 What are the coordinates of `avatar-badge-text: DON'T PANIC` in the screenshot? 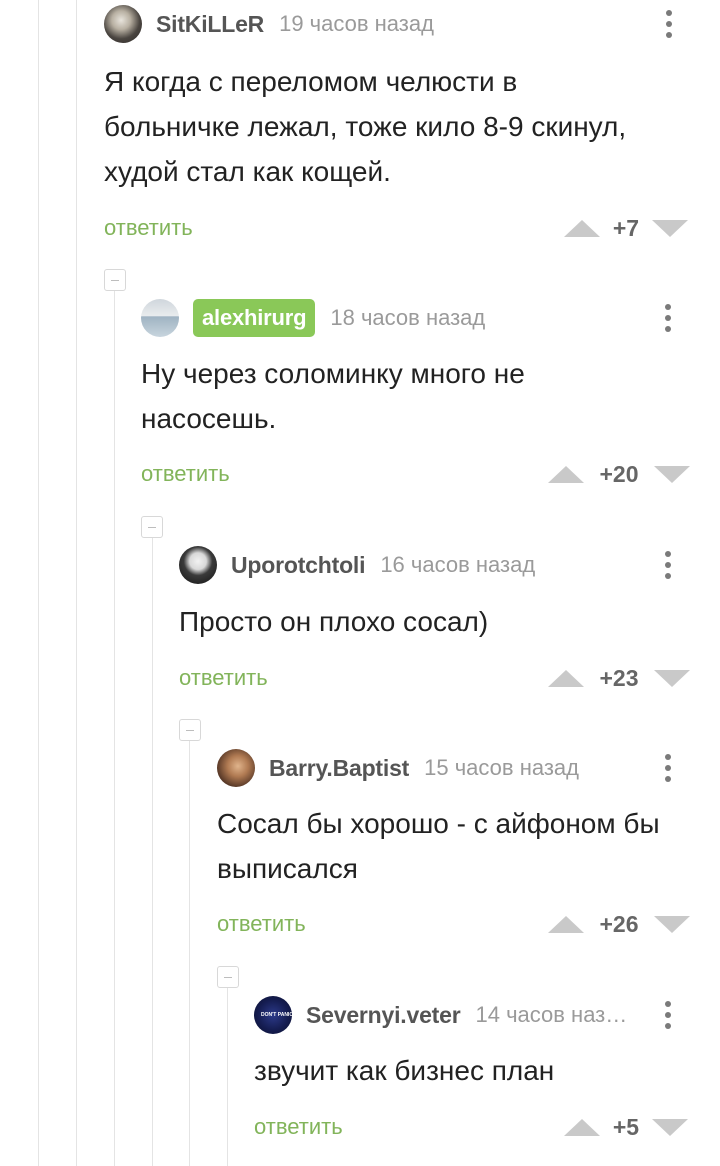 It's located at (276, 1015).